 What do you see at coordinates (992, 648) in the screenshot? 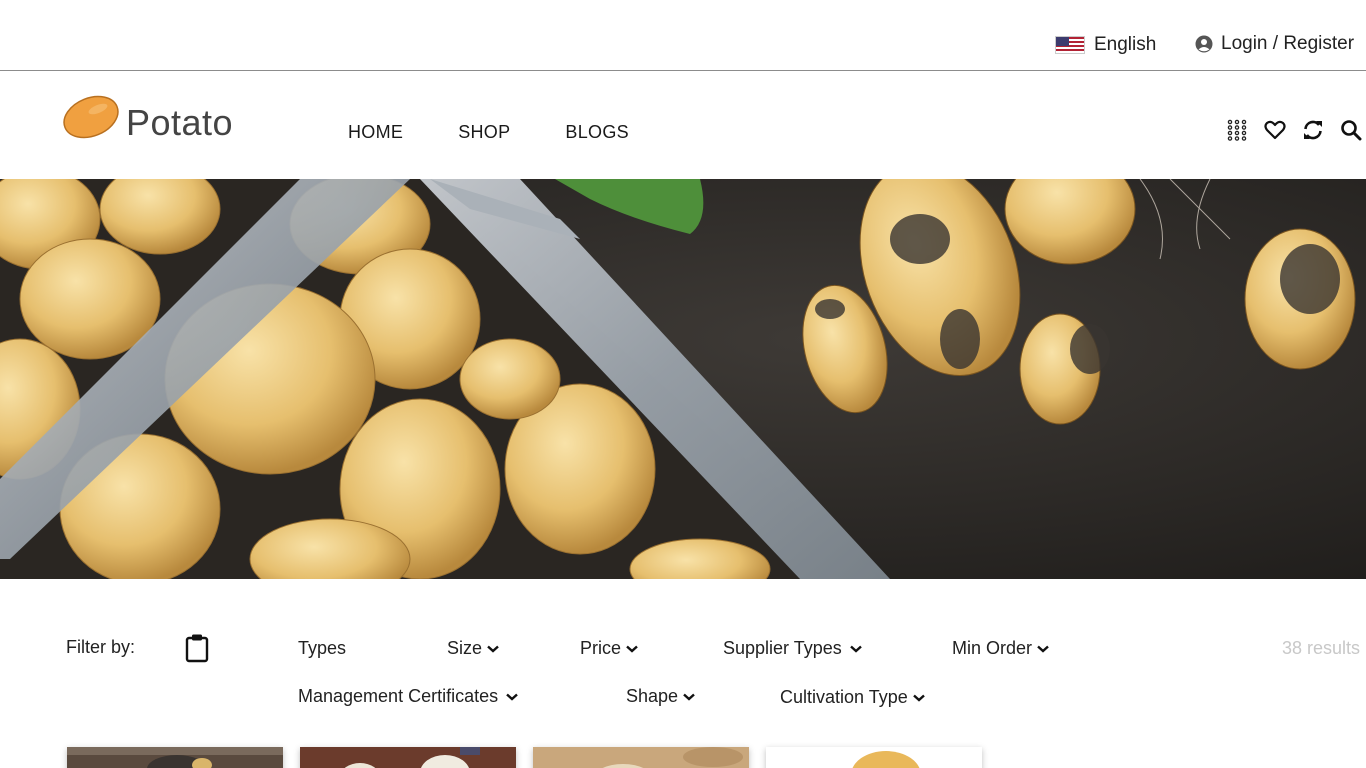
I see `filter-min-order-label: Min Order` at bounding box center [992, 648].